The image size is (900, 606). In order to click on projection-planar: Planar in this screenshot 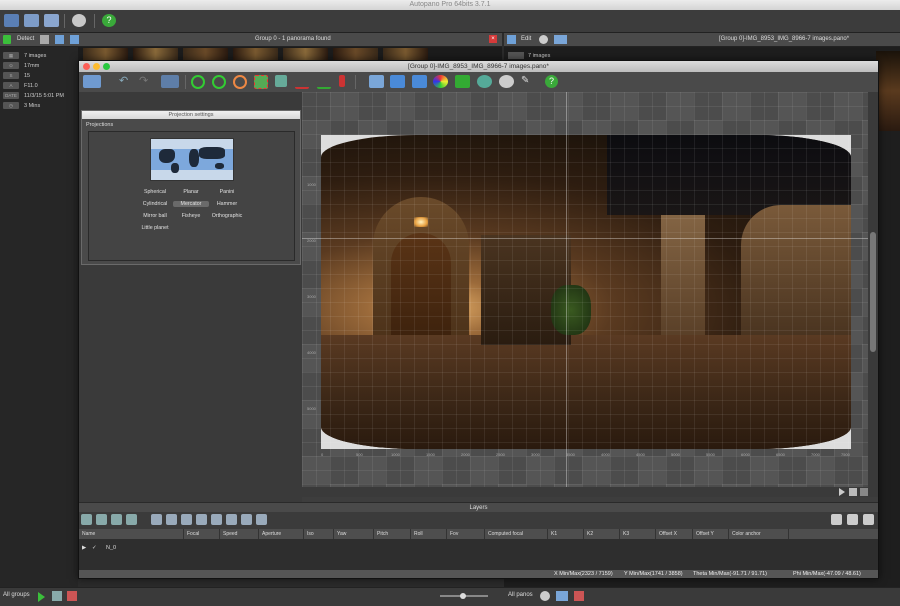, I will do `click(191, 192)`.